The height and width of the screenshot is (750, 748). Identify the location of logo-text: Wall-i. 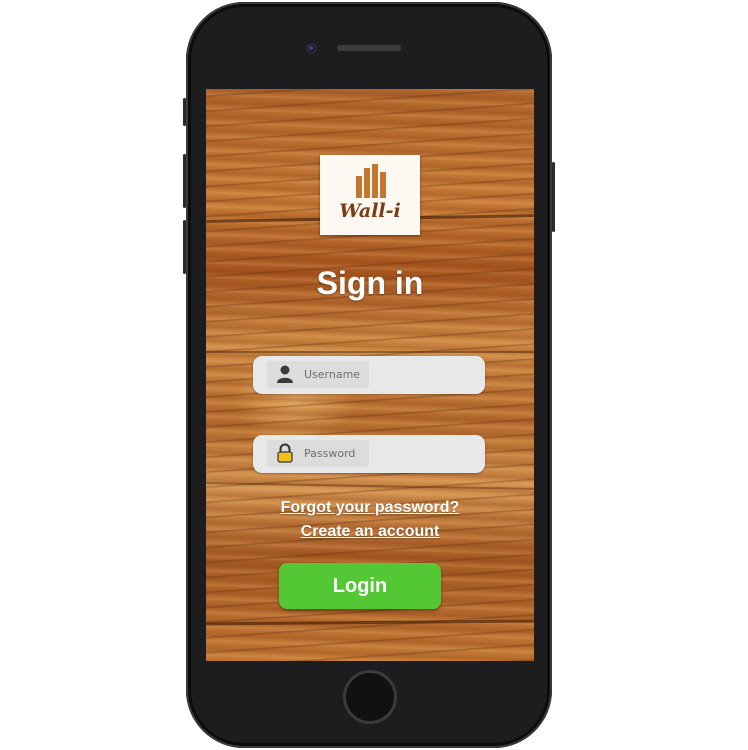
(370, 211).